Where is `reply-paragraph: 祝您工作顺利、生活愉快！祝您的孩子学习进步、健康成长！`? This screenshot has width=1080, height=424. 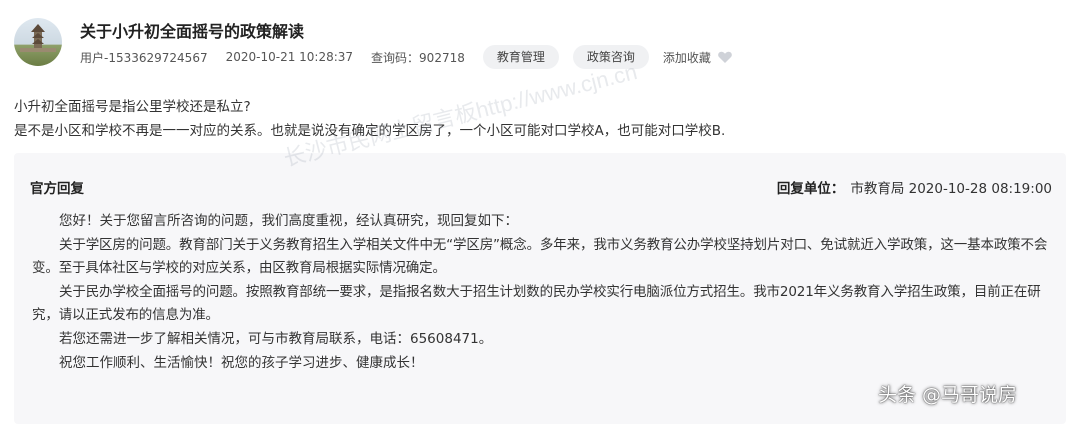 reply-paragraph: 祝您工作顺利、生活愉快！祝您的孩子学习进步、健康成长！ is located at coordinates (241, 362).